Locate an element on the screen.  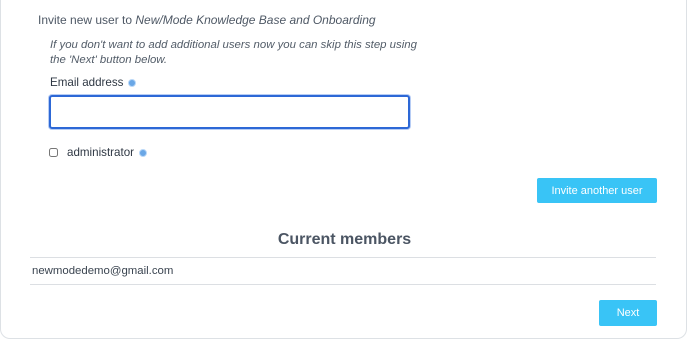
email-label: Email address is located at coordinates (87, 82).